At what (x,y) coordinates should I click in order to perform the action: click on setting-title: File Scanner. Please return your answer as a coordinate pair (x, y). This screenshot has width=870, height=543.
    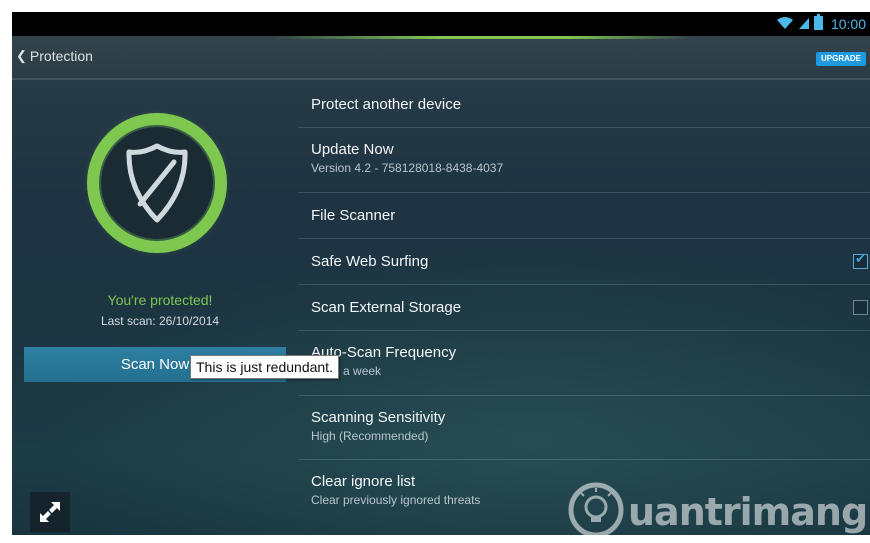
    Looking at the image, I should click on (353, 215).